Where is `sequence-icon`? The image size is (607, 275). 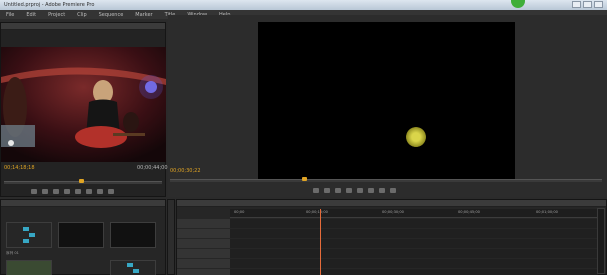
sequence-icon is located at coordinates (29, 235).